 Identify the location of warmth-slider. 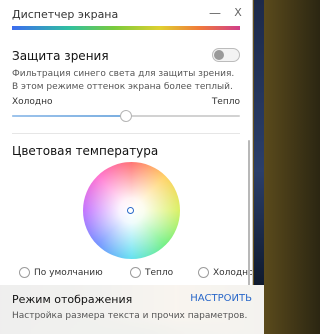
(126, 116).